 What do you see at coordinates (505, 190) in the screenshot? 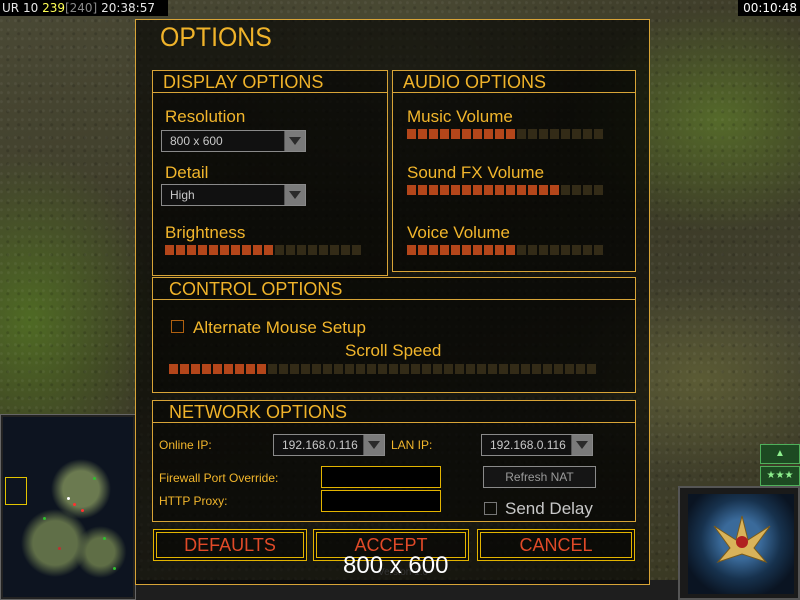
I see `sound-fx-volume-slider` at bounding box center [505, 190].